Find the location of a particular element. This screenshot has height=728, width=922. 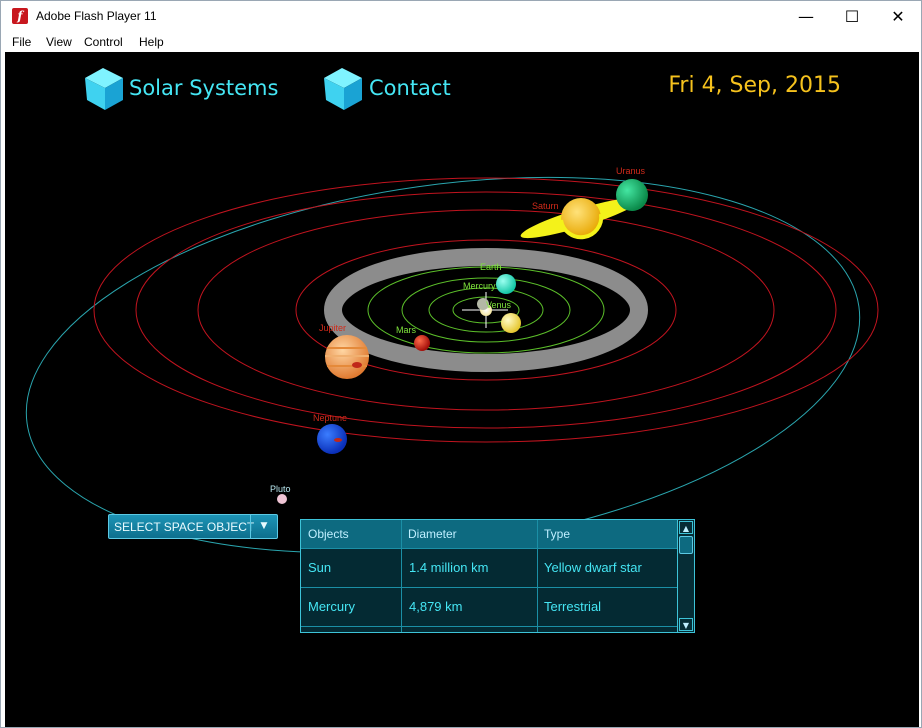

space-object-select: SELECT SPACE OBJECT ▼ is located at coordinates (193, 526).